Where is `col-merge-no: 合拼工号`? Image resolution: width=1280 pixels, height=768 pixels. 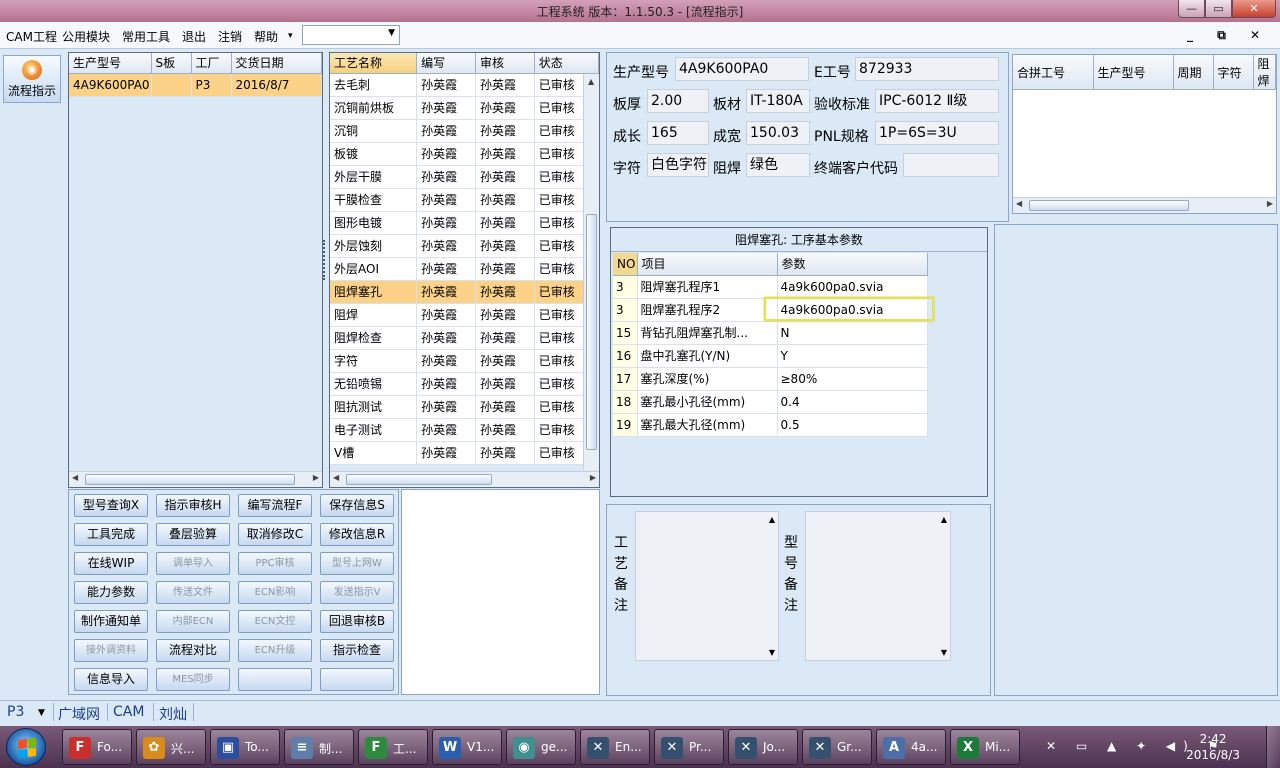
col-merge-no: 合拼工号 is located at coordinates (1053, 72).